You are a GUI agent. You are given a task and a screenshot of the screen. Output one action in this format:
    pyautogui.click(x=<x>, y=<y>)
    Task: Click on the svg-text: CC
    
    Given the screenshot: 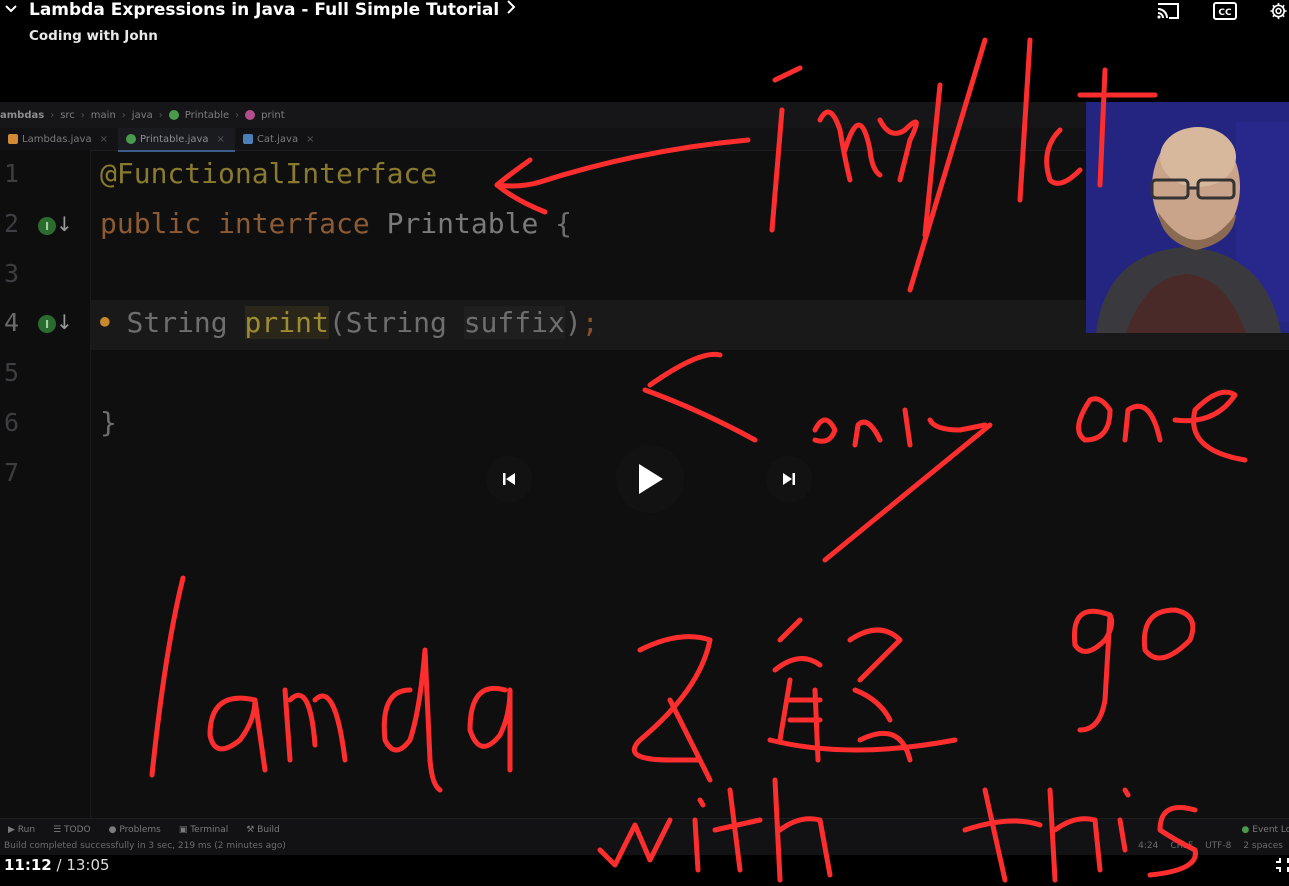 What is the action you would take?
    pyautogui.click(x=1225, y=13)
    